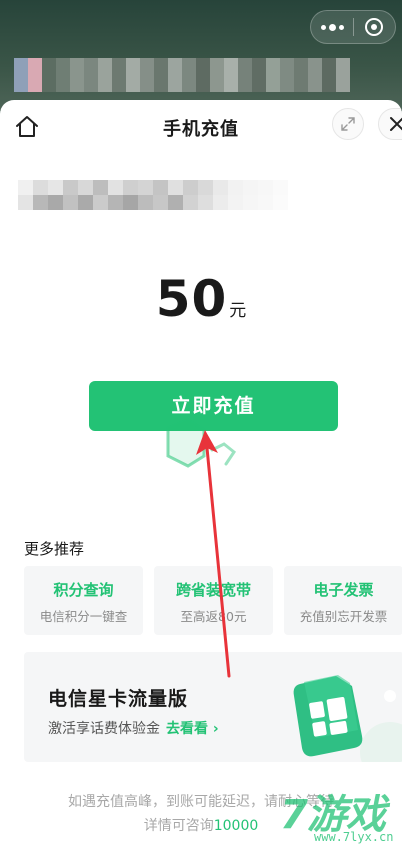 The width and height of the screenshot is (402, 853). What do you see at coordinates (201, 443) in the screenshot?
I see `tap-indicator-icon` at bounding box center [201, 443].